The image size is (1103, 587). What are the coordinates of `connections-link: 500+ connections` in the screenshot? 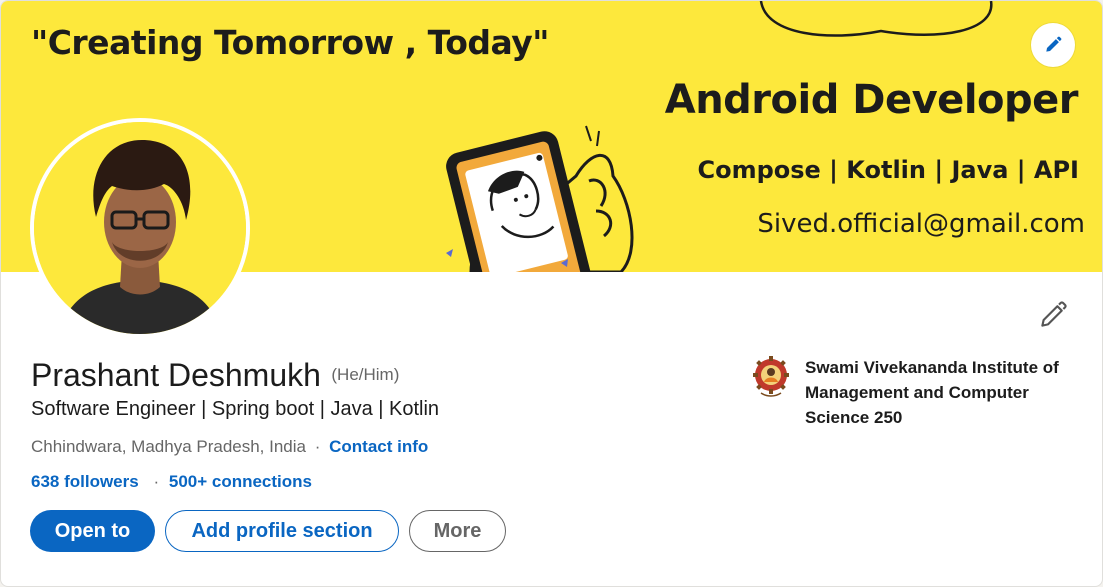 It's located at (240, 481).